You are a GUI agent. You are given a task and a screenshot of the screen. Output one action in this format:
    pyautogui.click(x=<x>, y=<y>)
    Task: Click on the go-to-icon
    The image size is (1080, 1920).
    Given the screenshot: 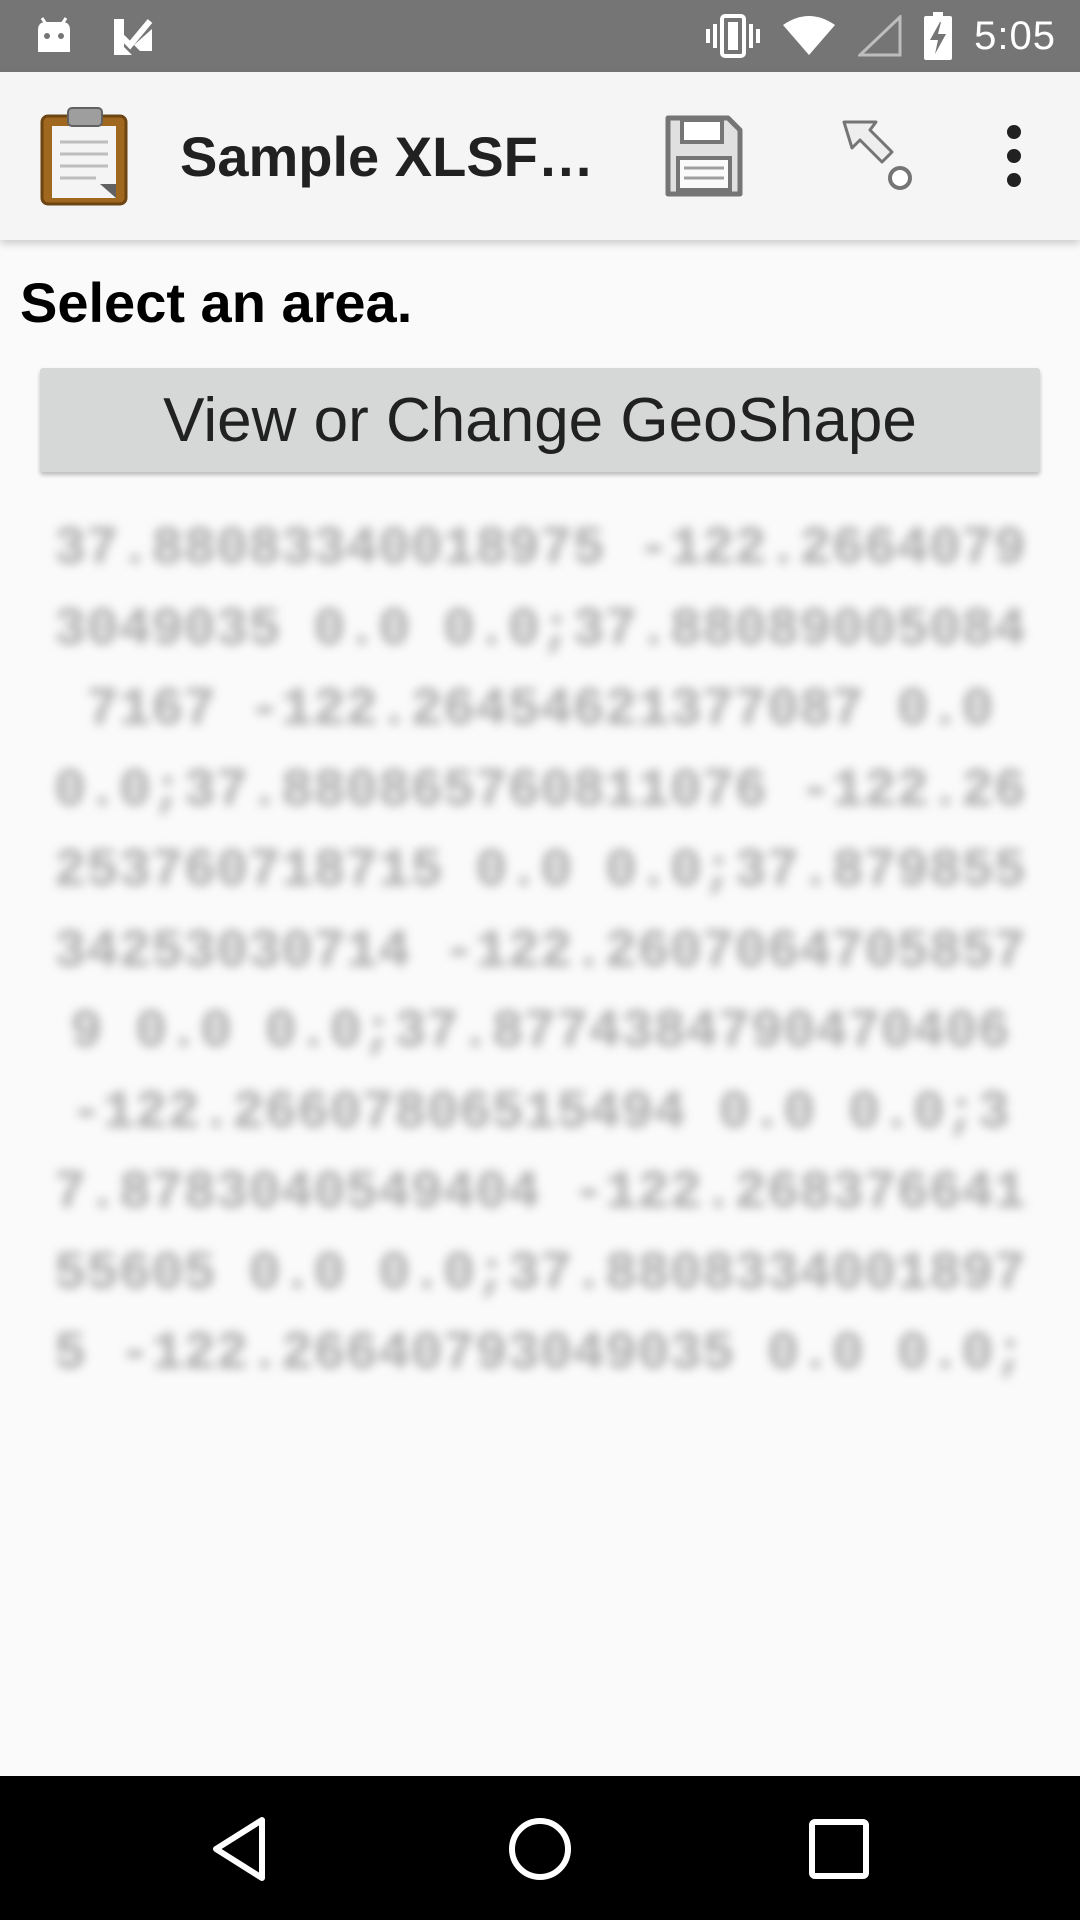 What is the action you would take?
    pyautogui.click(x=878, y=156)
    